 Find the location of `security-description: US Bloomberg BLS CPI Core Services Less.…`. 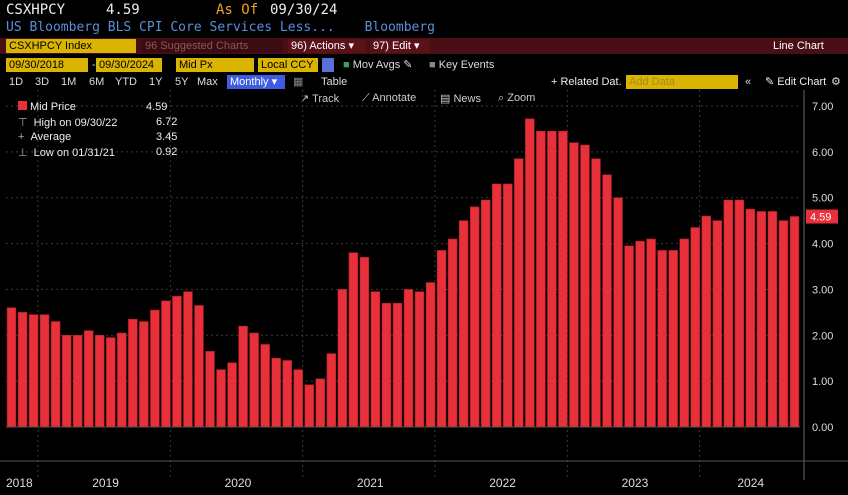

security-description: US Bloomberg BLS CPI Core Services Less.… is located at coordinates (170, 27).